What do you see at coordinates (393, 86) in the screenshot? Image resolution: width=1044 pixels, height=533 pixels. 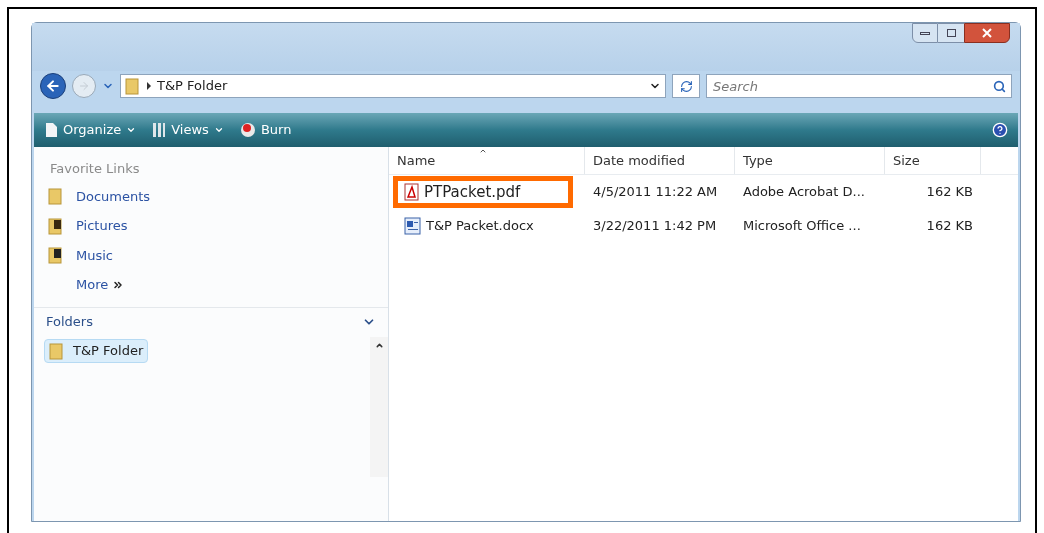 I see `address-bar: T&P Folder` at bounding box center [393, 86].